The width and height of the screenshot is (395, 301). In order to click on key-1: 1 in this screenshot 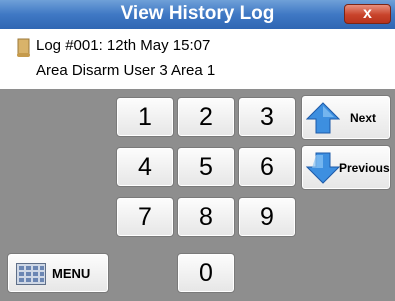, I will do `click(145, 117)`.